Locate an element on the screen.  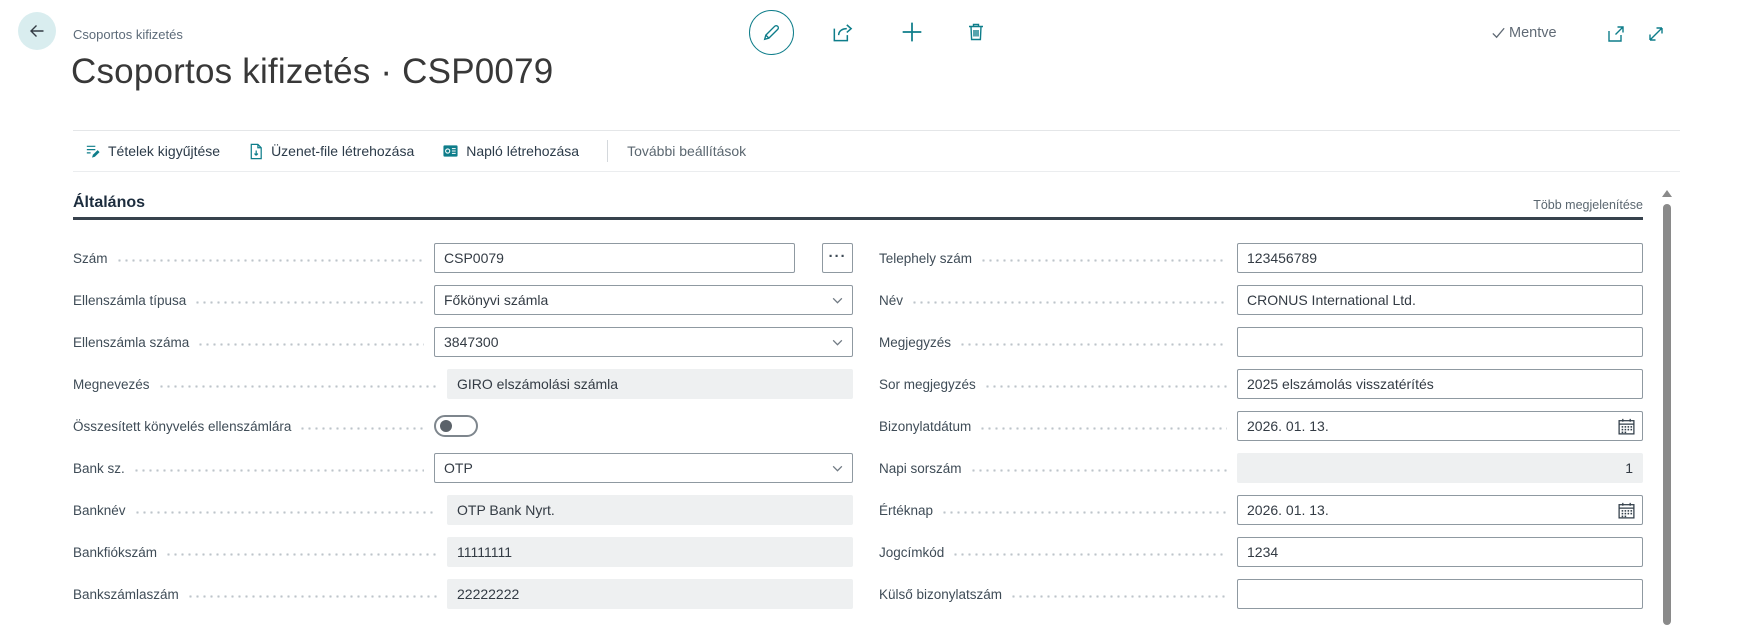
field-label: Bankszámlaszám is located at coordinates (126, 594).